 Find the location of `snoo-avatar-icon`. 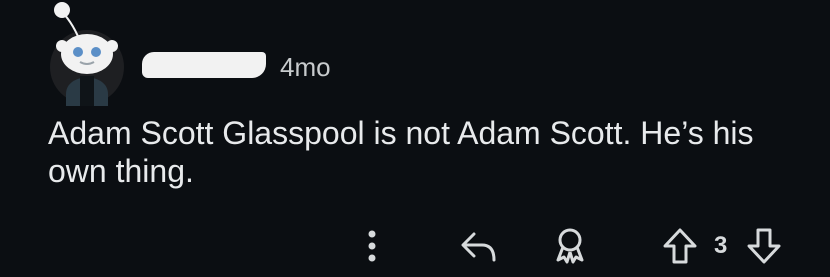

snoo-avatar-icon is located at coordinates (86, 54).